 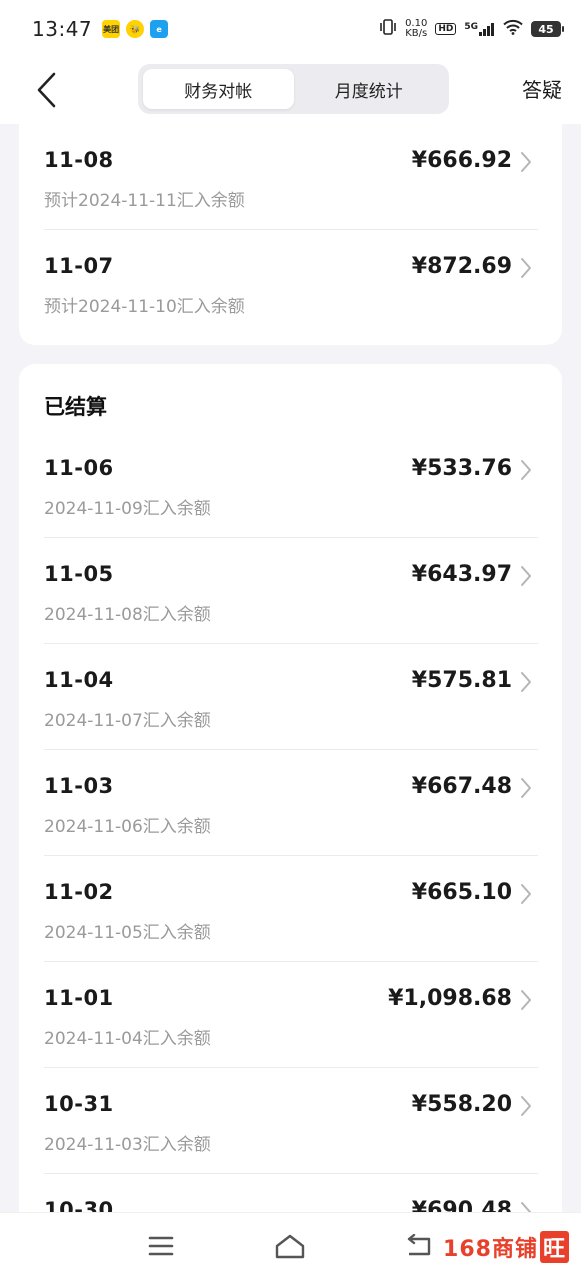 What do you see at coordinates (144, 307) in the screenshot?
I see `row-note: 预计2024-11-10汇入余额` at bounding box center [144, 307].